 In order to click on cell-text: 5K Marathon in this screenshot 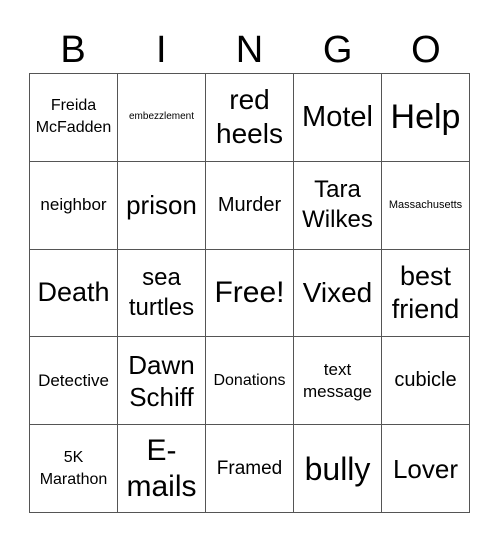, I will do `click(73, 468)`.